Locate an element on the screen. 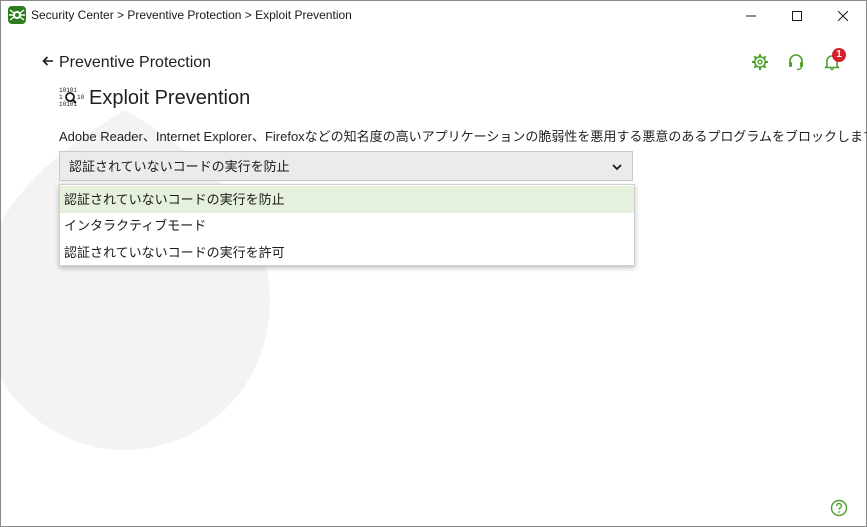  dropdown-option-interactive: インタラクティブモード is located at coordinates (347, 225).